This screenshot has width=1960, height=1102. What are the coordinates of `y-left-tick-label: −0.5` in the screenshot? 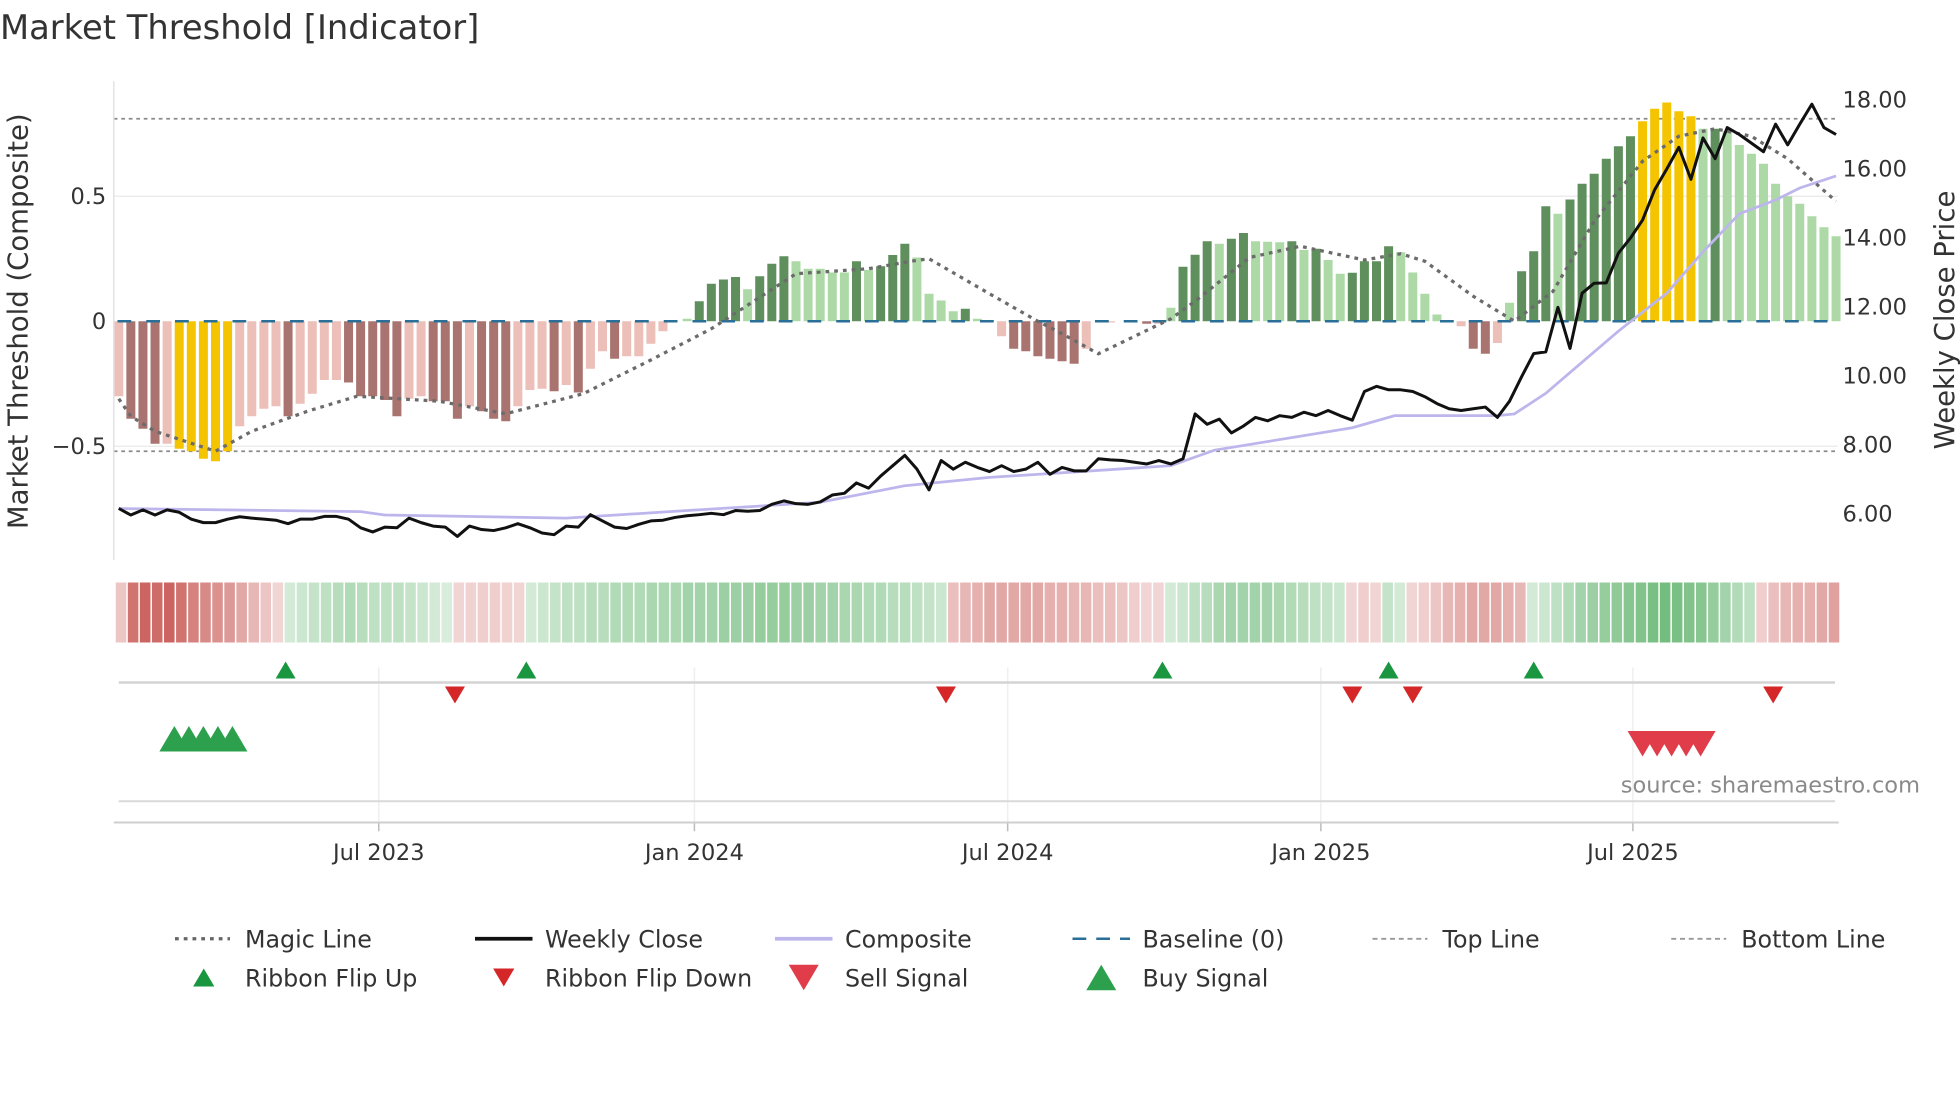 It's located at (79, 447).